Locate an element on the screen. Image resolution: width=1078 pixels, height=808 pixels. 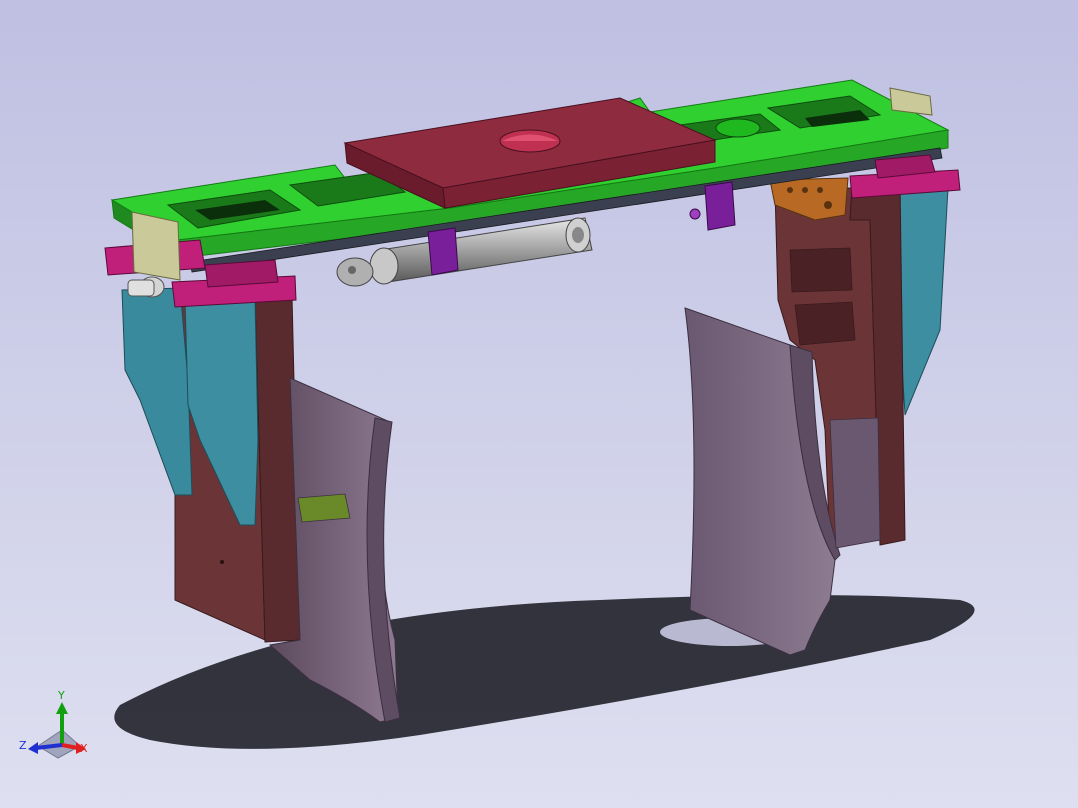
right-gripper-arm is located at coordinates (816, 416).